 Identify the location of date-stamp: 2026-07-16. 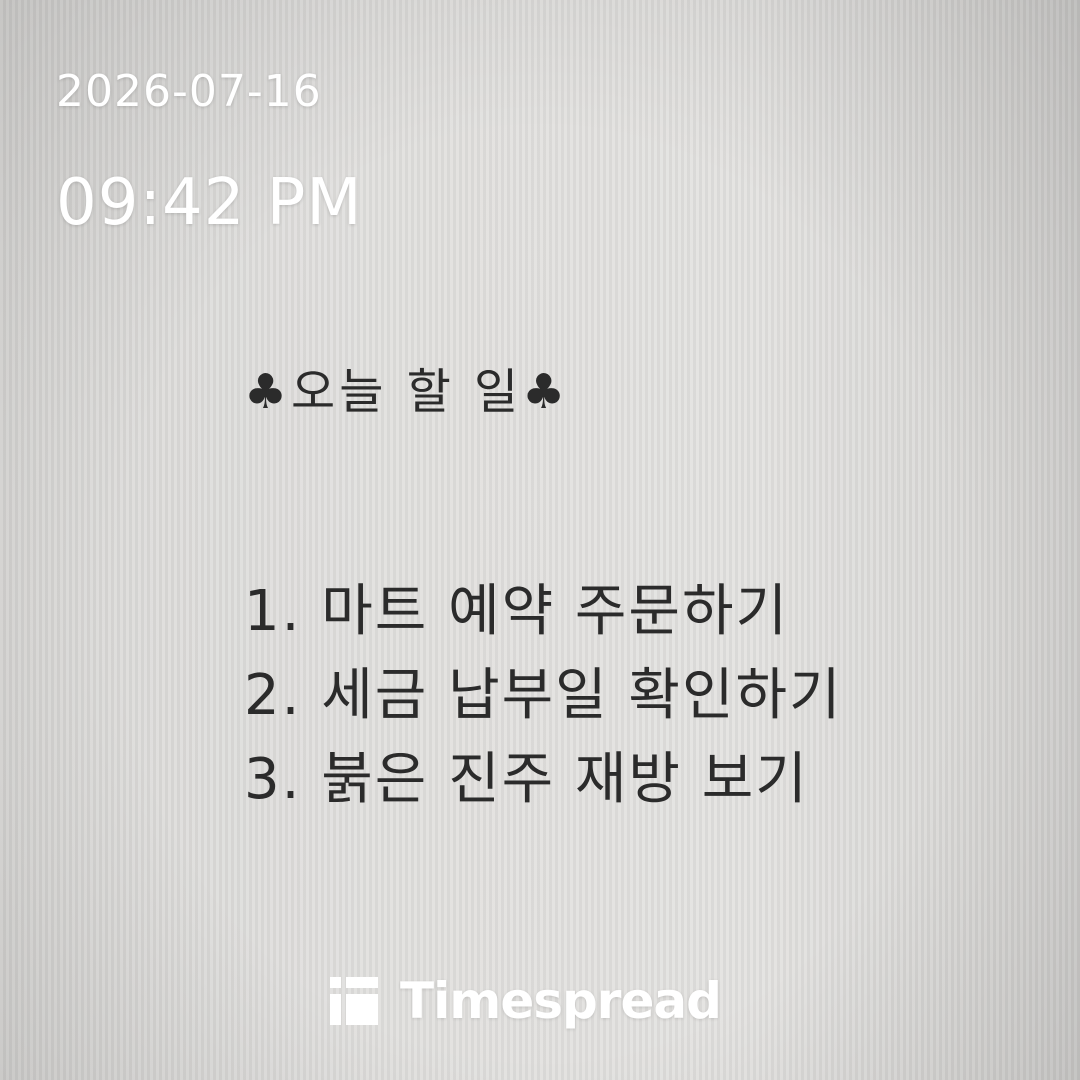
(189, 91).